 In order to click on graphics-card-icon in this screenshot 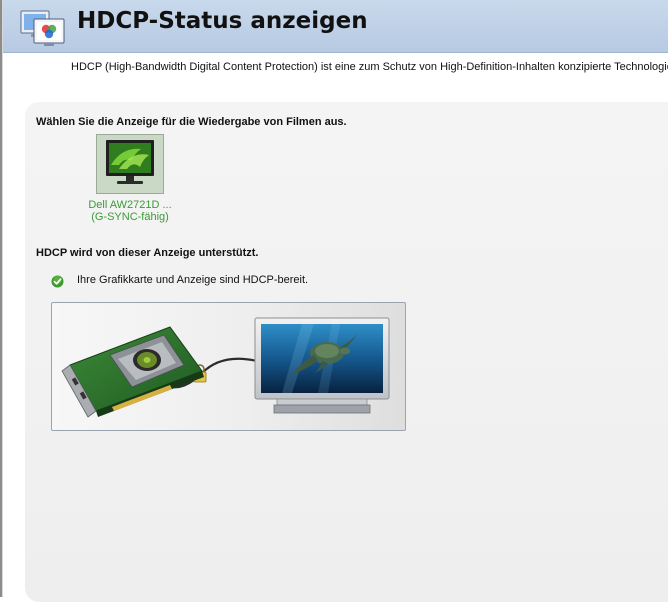, I will do `click(132, 372)`.